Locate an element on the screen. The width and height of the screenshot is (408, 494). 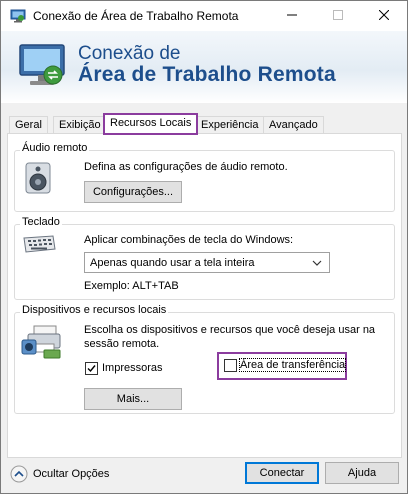
banner-title-line1: Conexão de is located at coordinates (129, 53).